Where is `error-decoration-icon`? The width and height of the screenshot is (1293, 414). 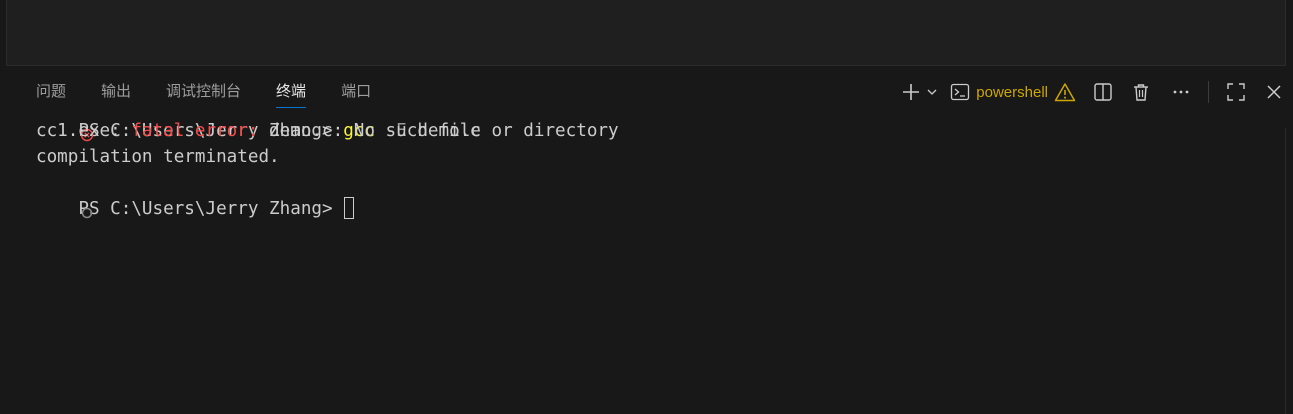 error-decoration-icon is located at coordinates (54, 120).